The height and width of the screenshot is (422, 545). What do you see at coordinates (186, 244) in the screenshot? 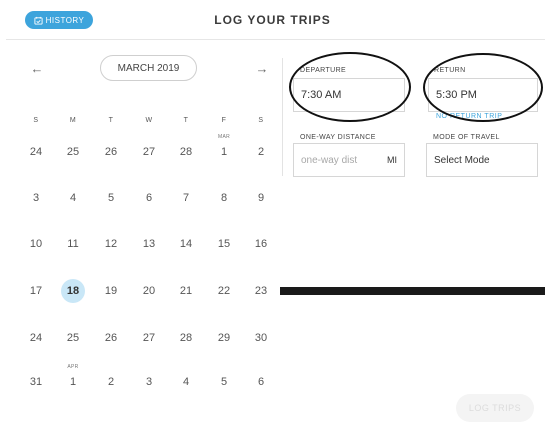
I see `calendar-day: 14` at bounding box center [186, 244].